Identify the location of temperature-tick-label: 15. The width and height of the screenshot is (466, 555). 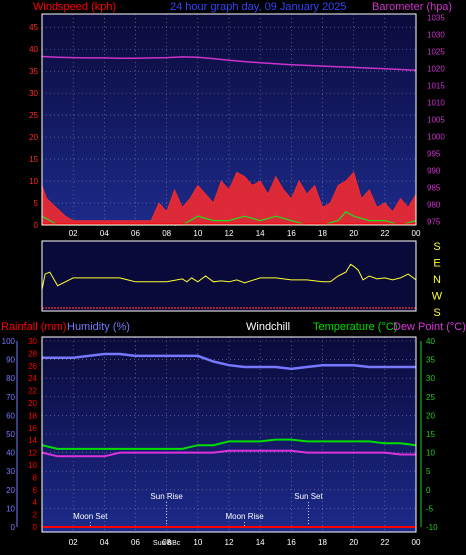
(430, 434).